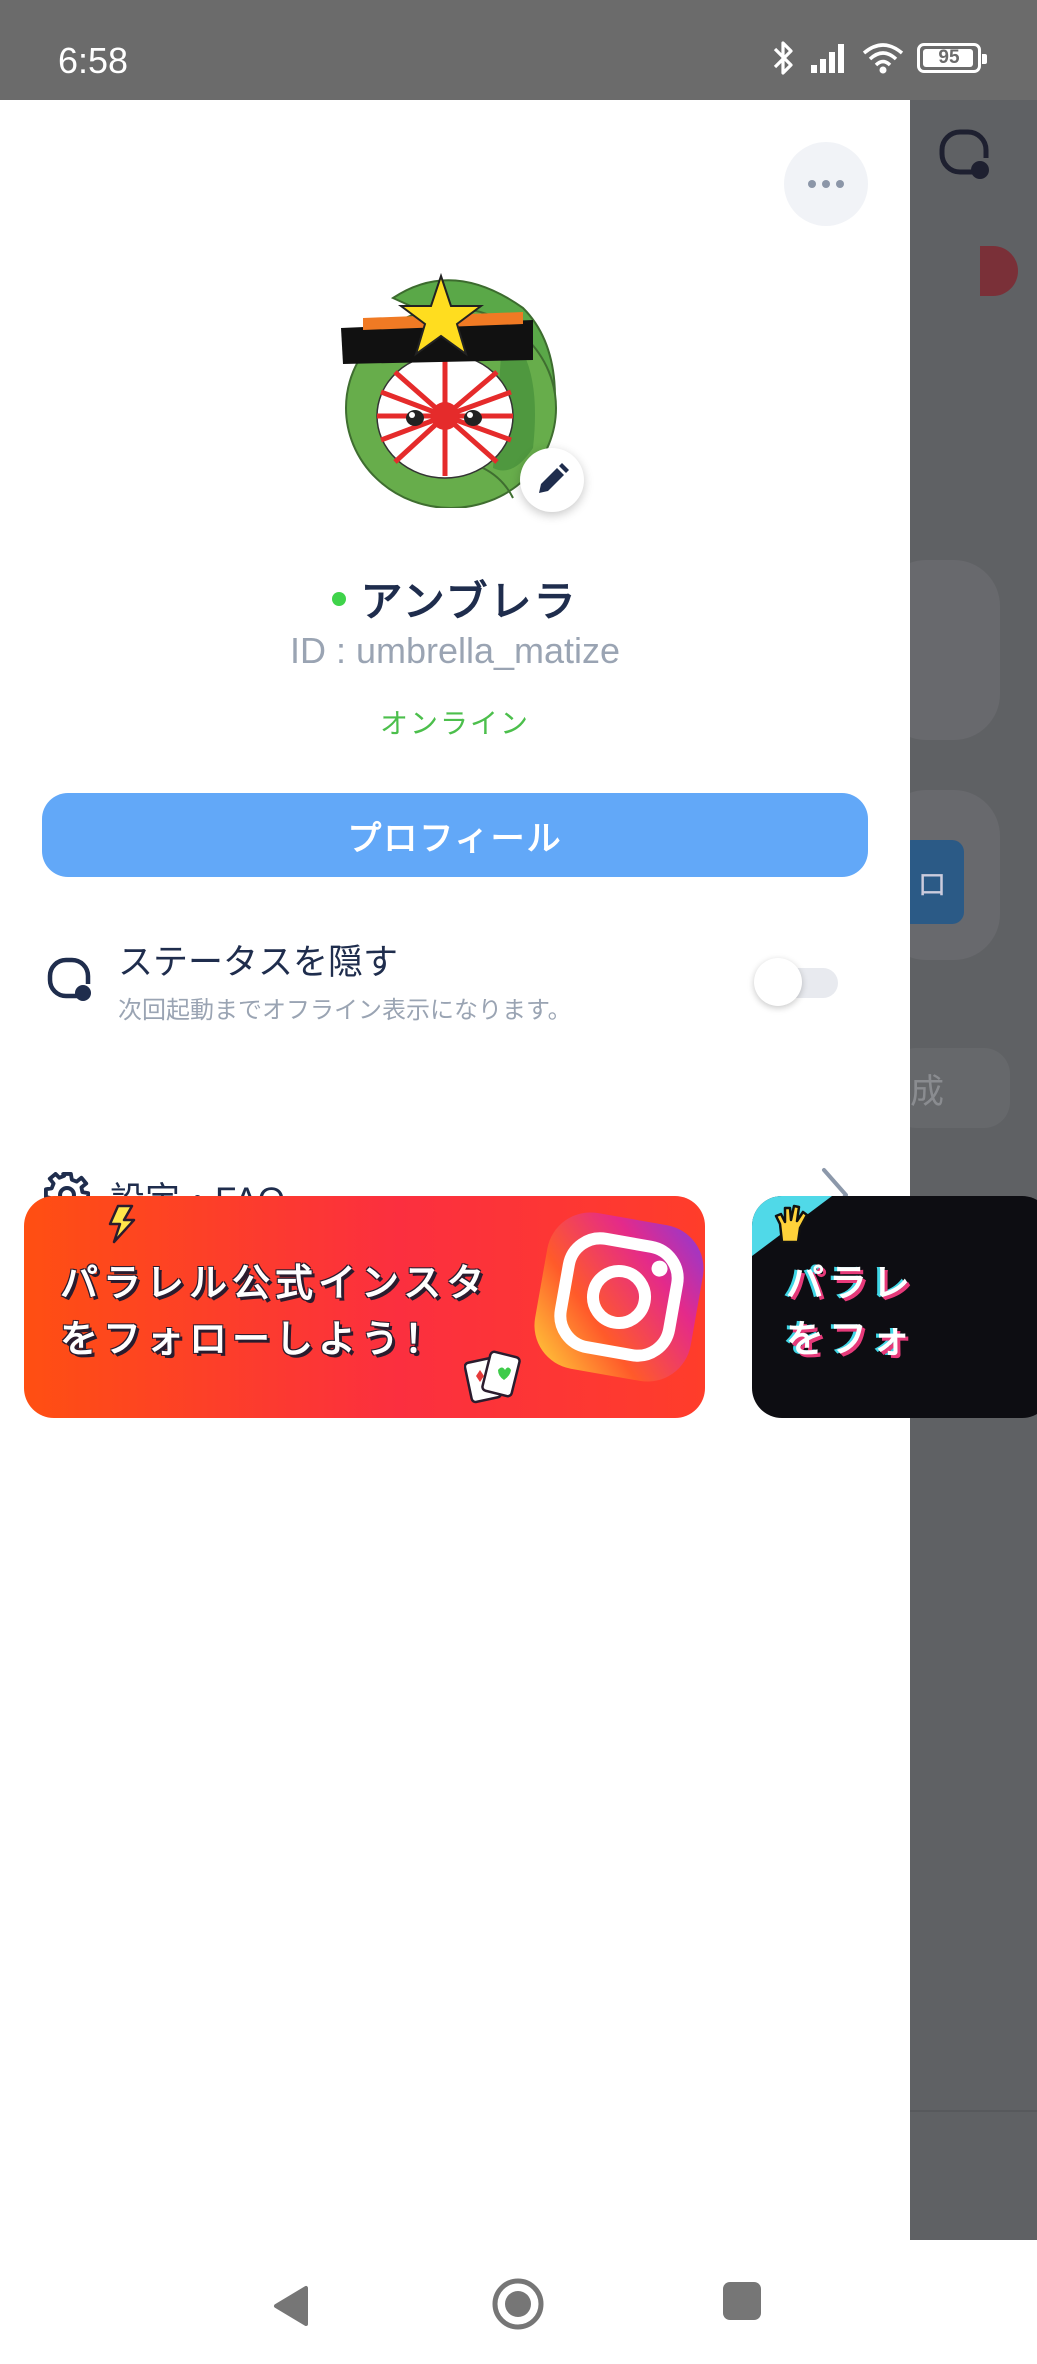  Describe the element at coordinates (69, 979) in the screenshot. I see `status-hide-icon` at that location.